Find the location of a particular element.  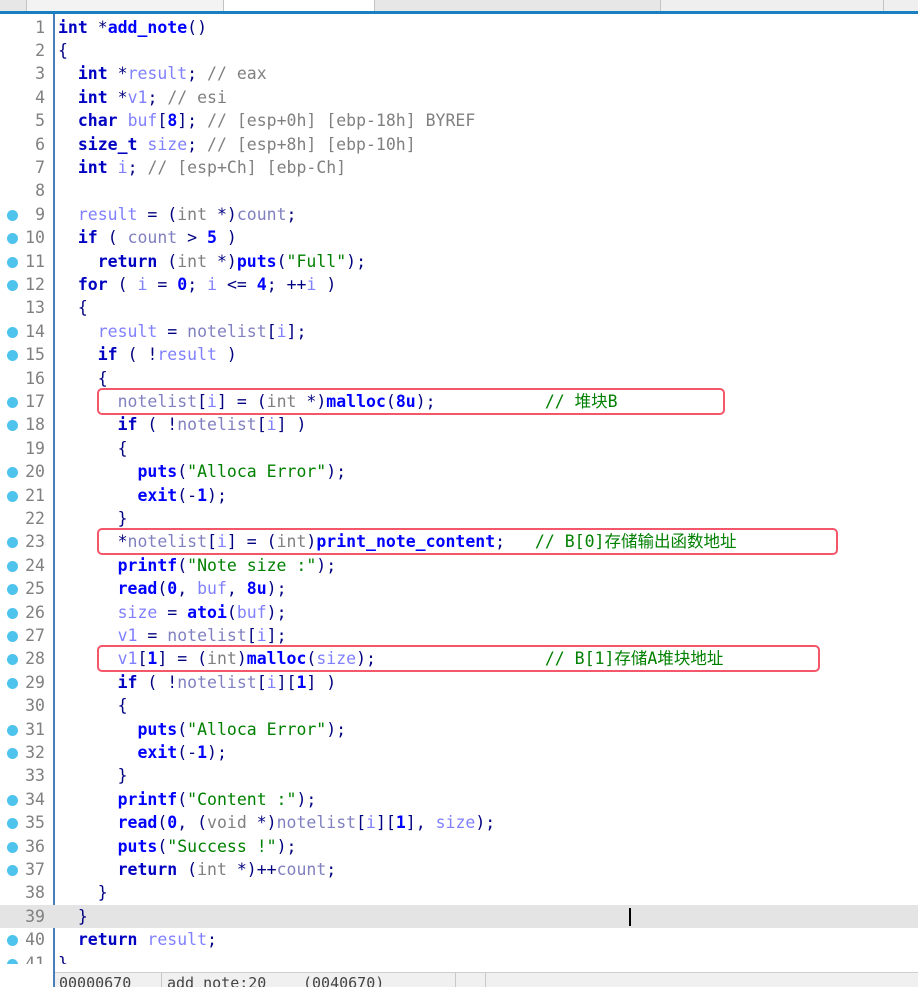

code-line-text: char buf[8]; // [esp+0h] [ebp-18h] BYREF is located at coordinates (266, 120).